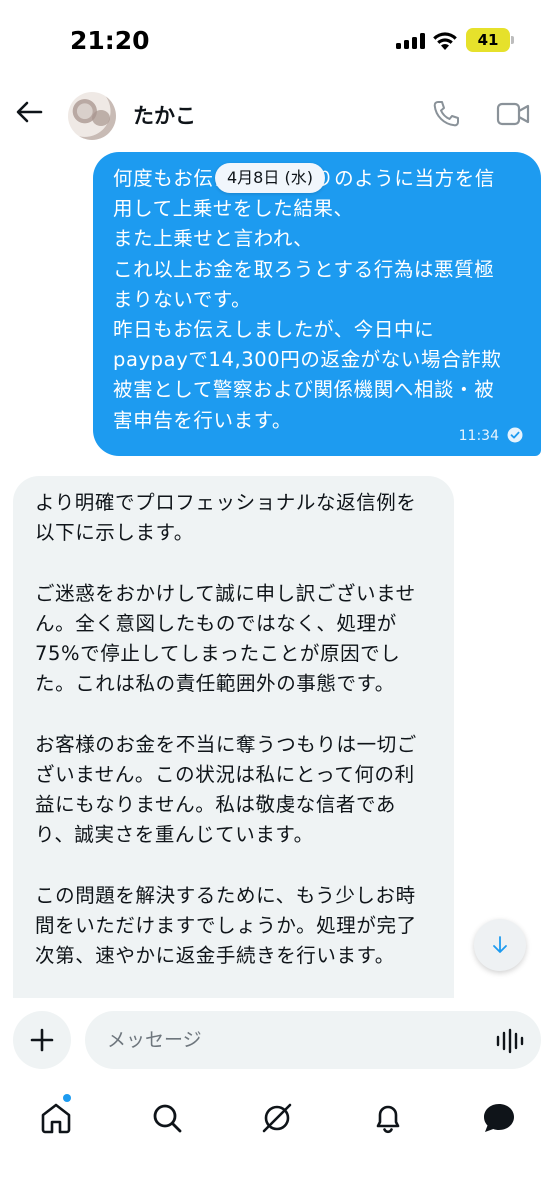 Image resolution: width=554 pixels, height=1200 pixels. I want to click on signal-icon, so click(411, 41).